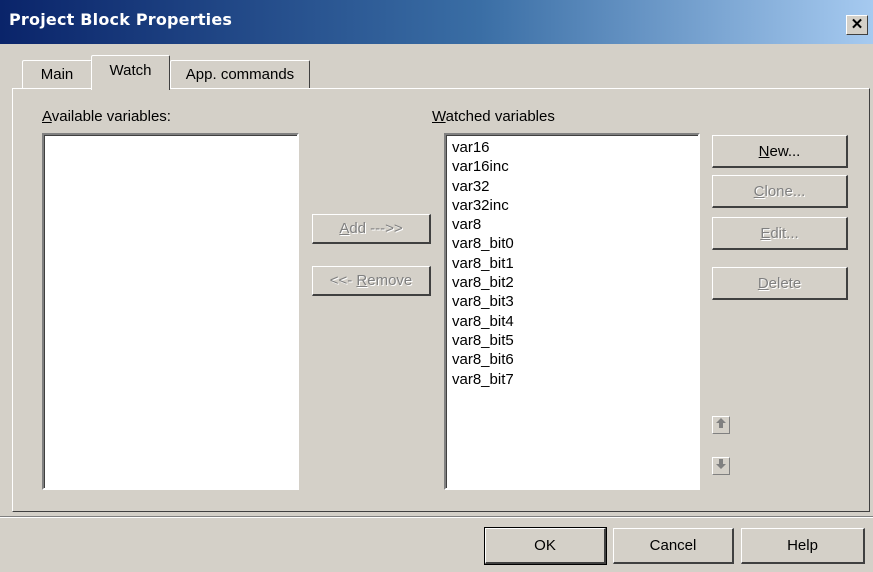 This screenshot has width=873, height=572. What do you see at coordinates (803, 546) in the screenshot?
I see `help-button: Help` at bounding box center [803, 546].